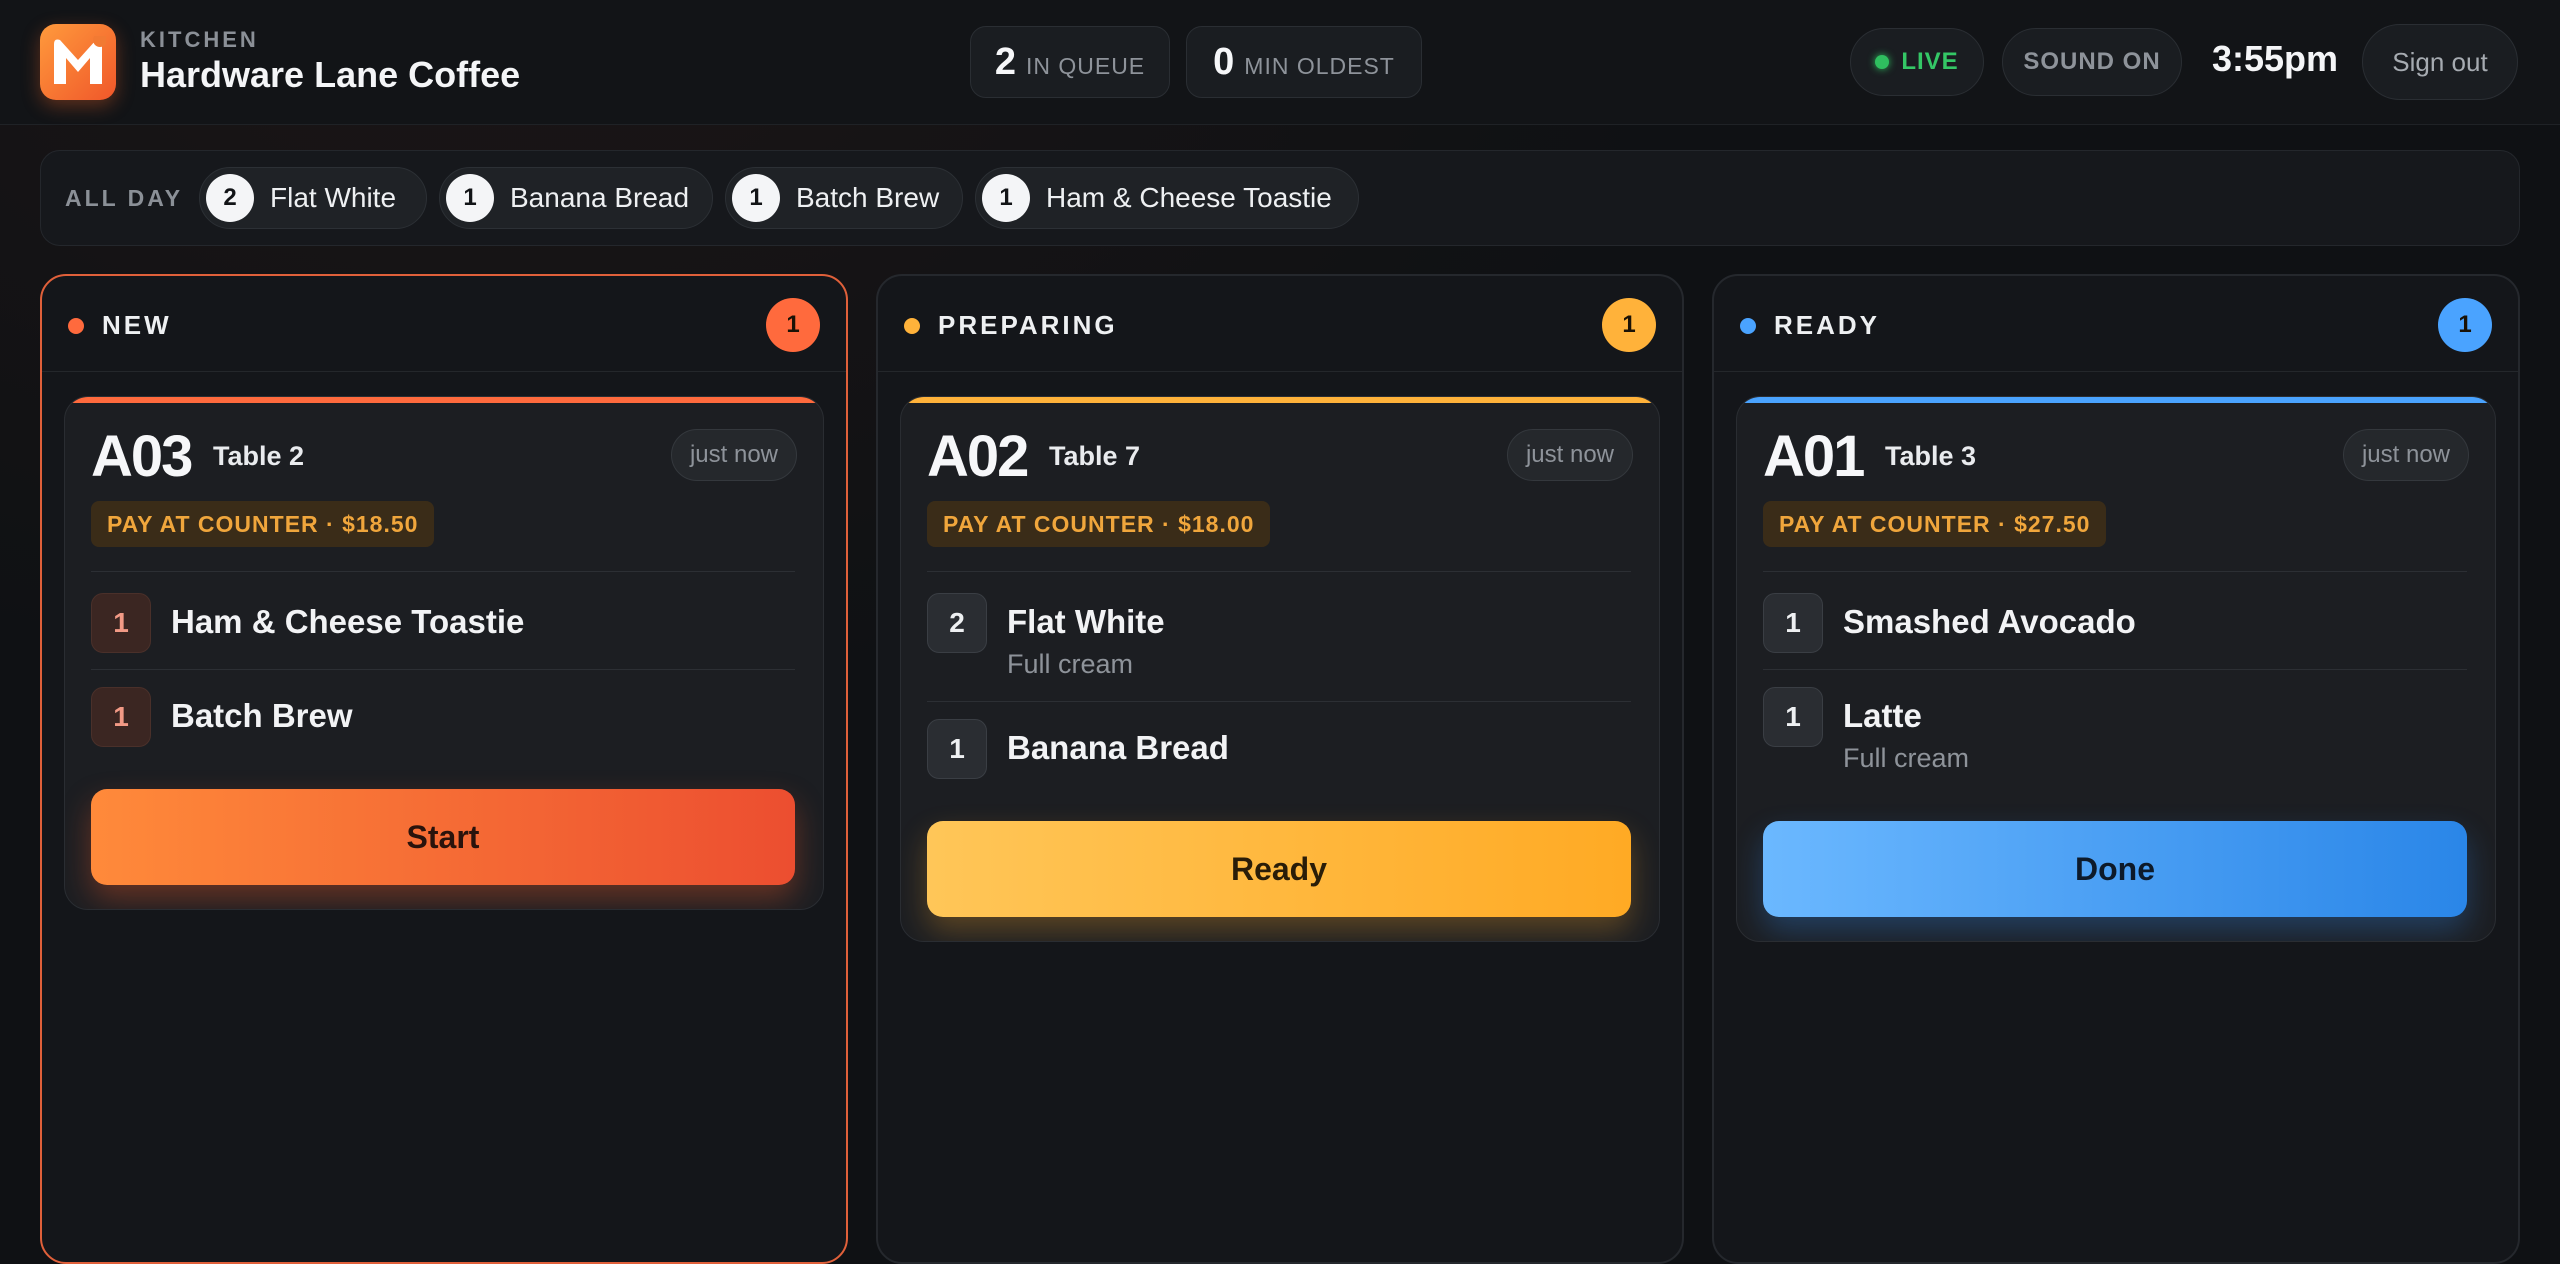 This screenshot has height=1264, width=2560. Describe the element at coordinates (1085, 65) in the screenshot. I see `queue-count-label: IN QUEUE` at that location.